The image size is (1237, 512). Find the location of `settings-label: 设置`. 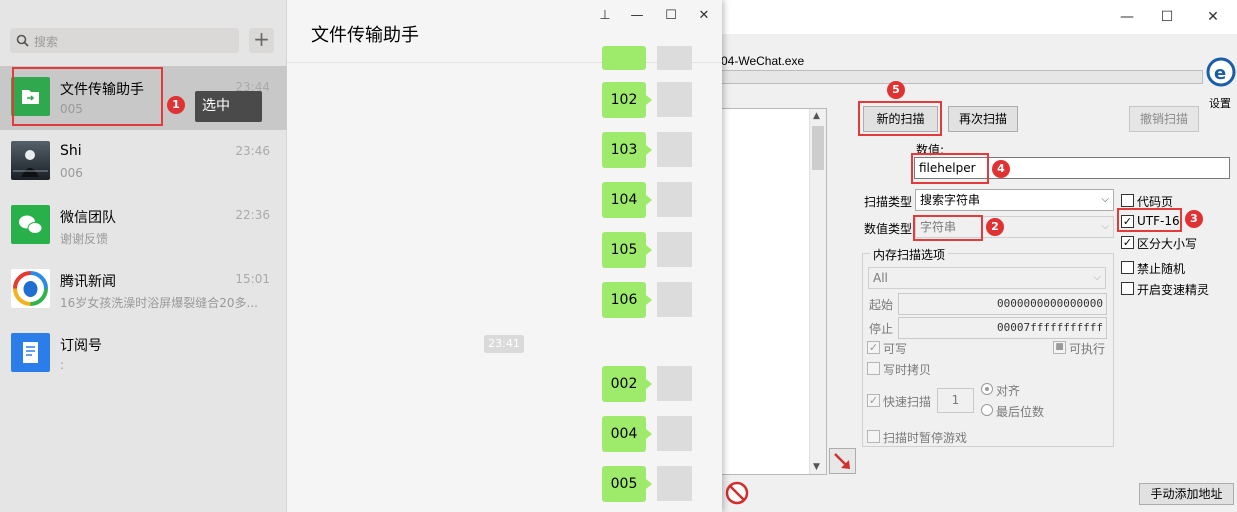

settings-label: 设置 is located at coordinates (1220, 103).